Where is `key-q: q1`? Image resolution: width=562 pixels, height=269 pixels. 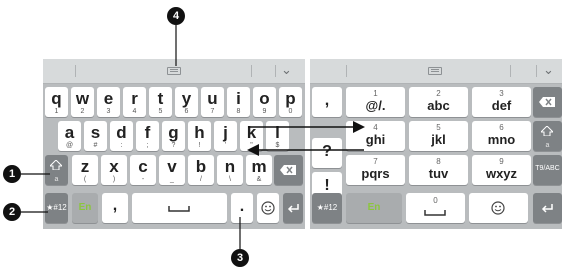
key-q: q1 is located at coordinates (56, 102).